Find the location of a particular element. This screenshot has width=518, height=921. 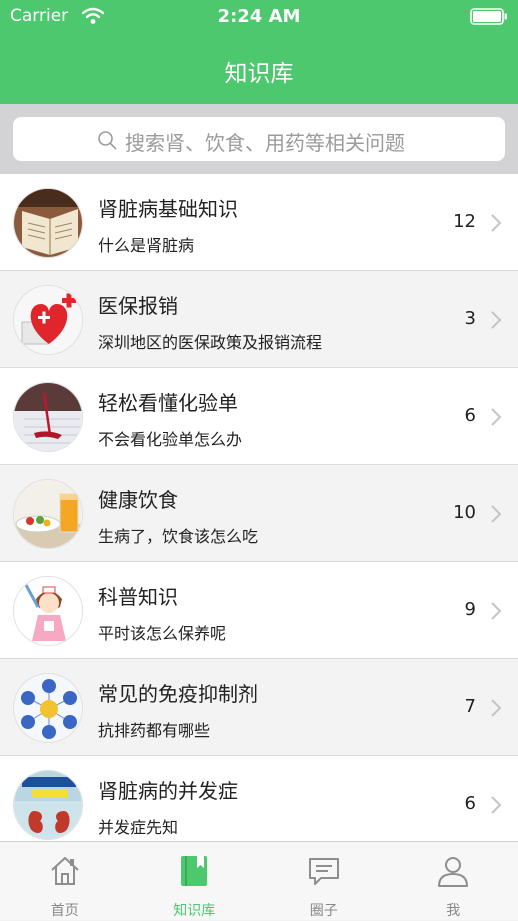

home-icon is located at coordinates (65, 871).